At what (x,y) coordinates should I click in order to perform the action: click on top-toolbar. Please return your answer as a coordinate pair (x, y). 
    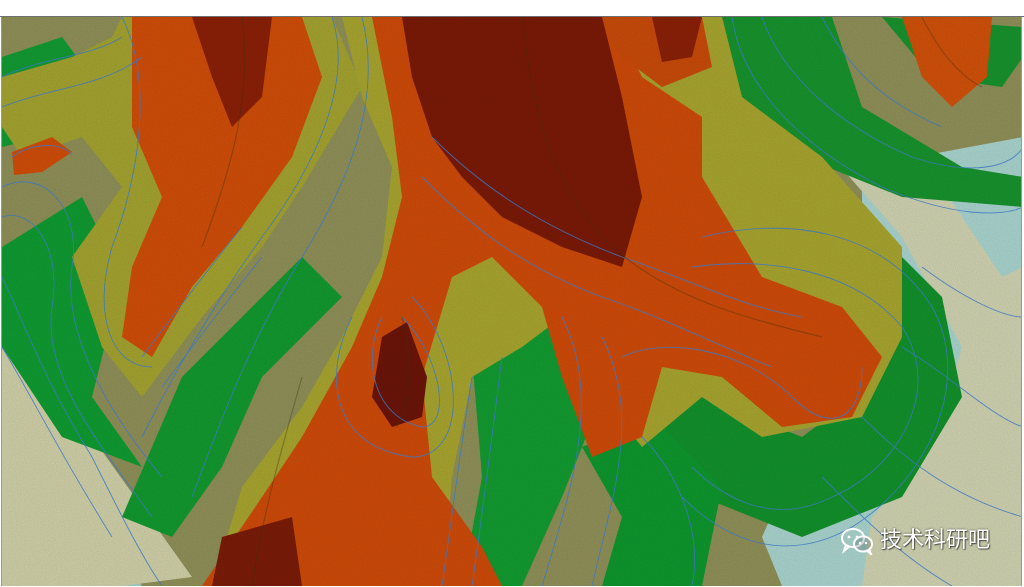
    Looking at the image, I should click on (512, 8).